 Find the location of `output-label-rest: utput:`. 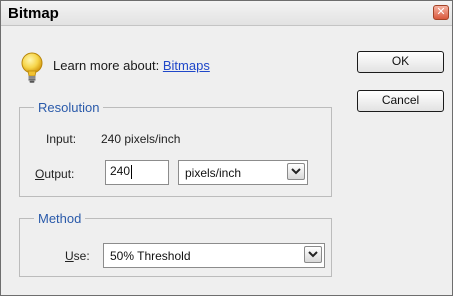

output-label-rest: utput: is located at coordinates (59, 174).